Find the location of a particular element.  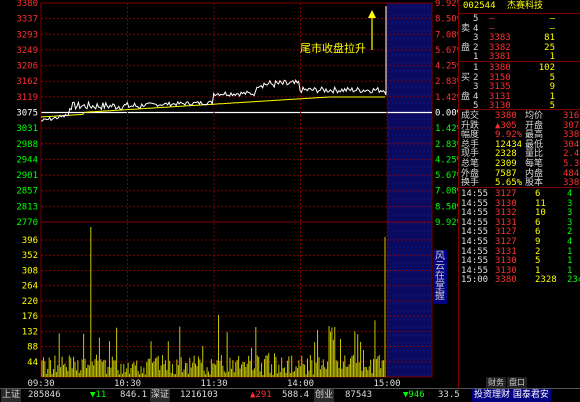

price-tick-label: 3031 is located at coordinates (27, 129).